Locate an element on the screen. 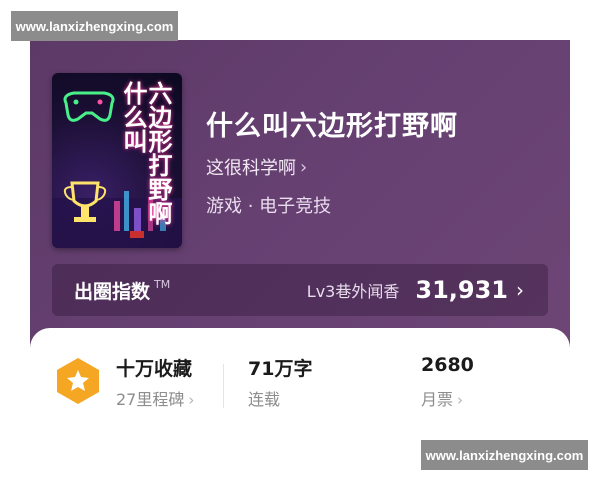 Image resolution: width=600 pixels, height=480 pixels. star-badge-icon is located at coordinates (78, 381).